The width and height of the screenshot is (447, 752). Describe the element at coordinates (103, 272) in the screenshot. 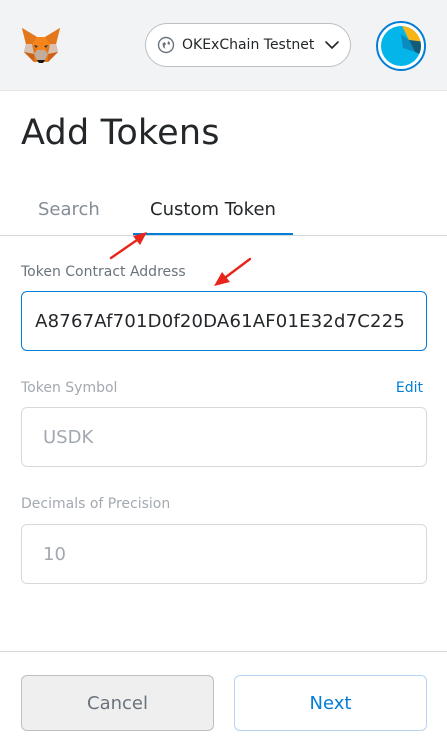

I see `contract-address-label: Token Contract Address` at that location.